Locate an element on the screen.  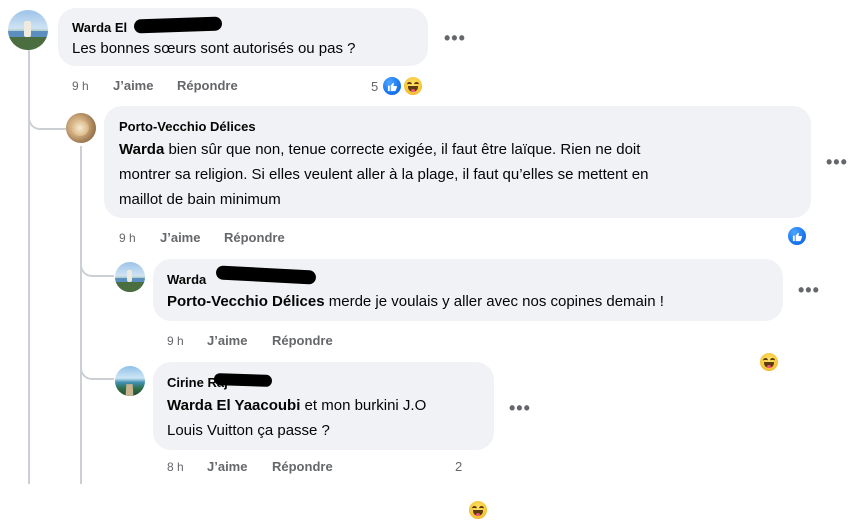
mention: Warda is located at coordinates (141, 149).